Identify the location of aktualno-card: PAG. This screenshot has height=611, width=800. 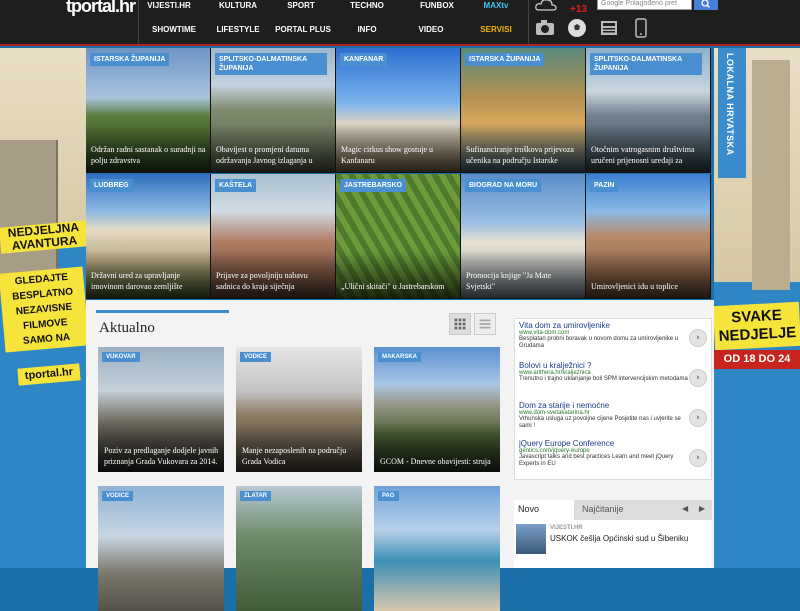
(437, 548).